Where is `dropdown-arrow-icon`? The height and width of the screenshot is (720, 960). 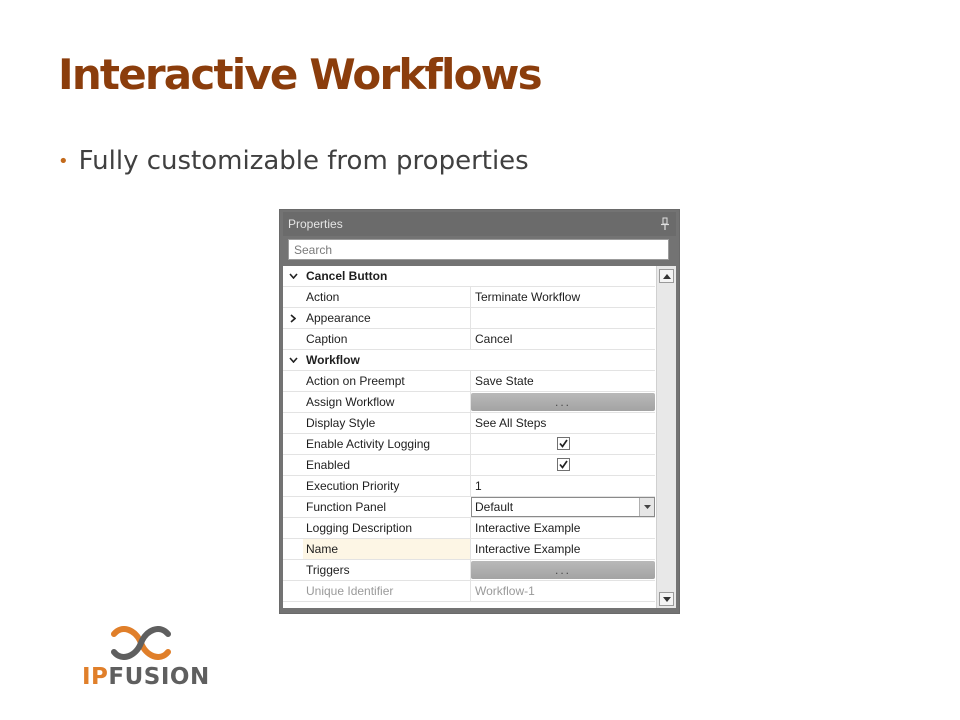
dropdown-arrow-icon is located at coordinates (646, 507).